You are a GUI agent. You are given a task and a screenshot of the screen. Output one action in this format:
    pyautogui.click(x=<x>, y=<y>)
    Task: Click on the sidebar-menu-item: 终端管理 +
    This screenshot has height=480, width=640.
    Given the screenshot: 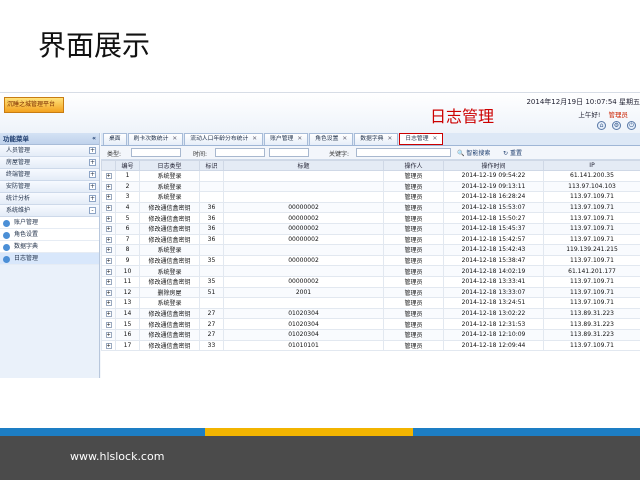 What is the action you would take?
    pyautogui.click(x=49, y=175)
    